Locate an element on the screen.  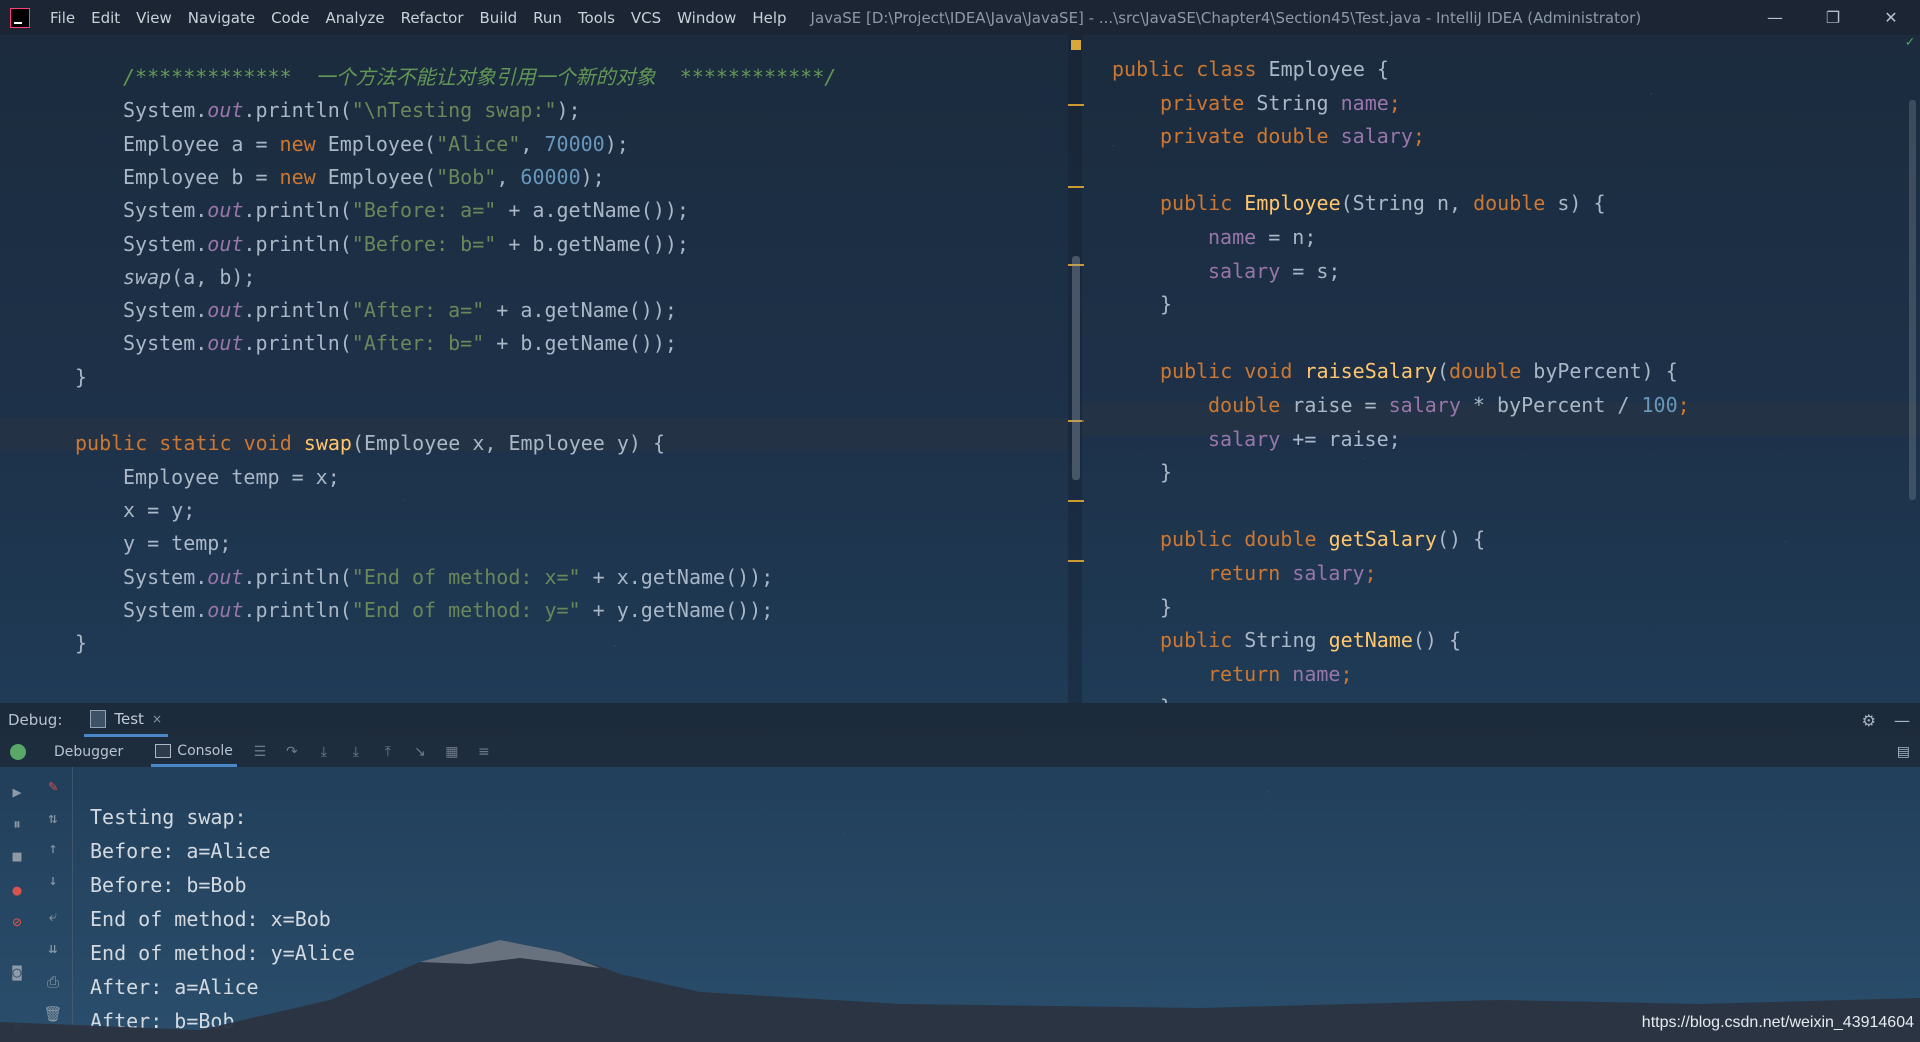
scroll-to-end-icon: ⇊ is located at coordinates (53, 948).